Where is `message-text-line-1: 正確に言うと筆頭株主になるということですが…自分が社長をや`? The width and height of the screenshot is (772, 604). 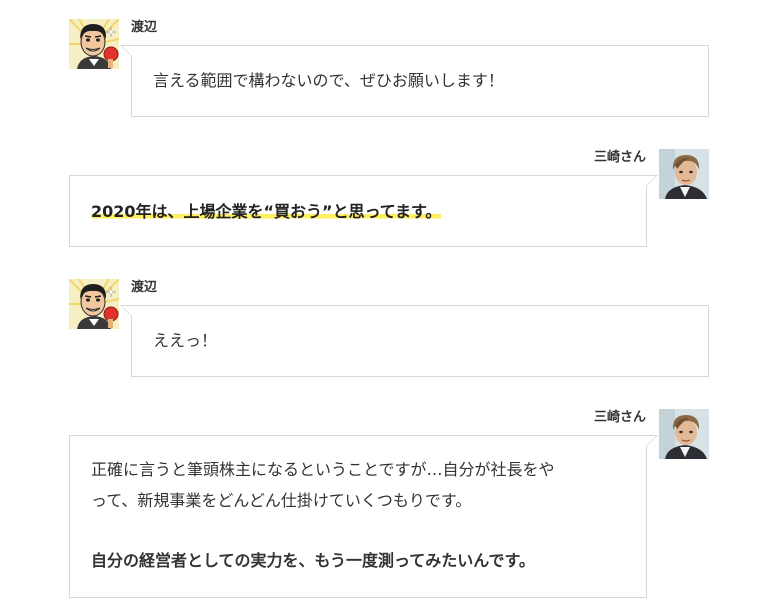
message-text-line-1: 正確に言うと筆頭株主になるということですが…自分が社長をや is located at coordinates (323, 469).